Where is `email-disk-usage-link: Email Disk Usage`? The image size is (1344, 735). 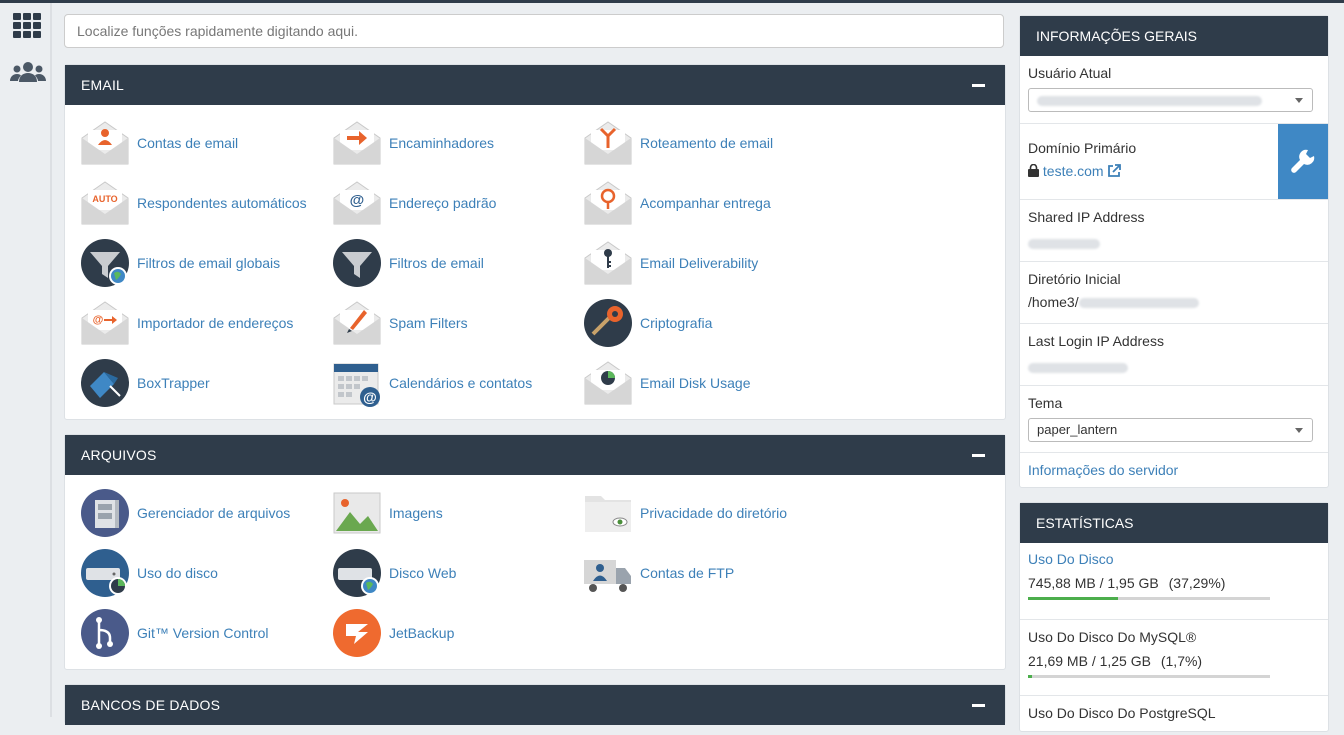 email-disk-usage-link: Email Disk Usage is located at coordinates (666, 383).